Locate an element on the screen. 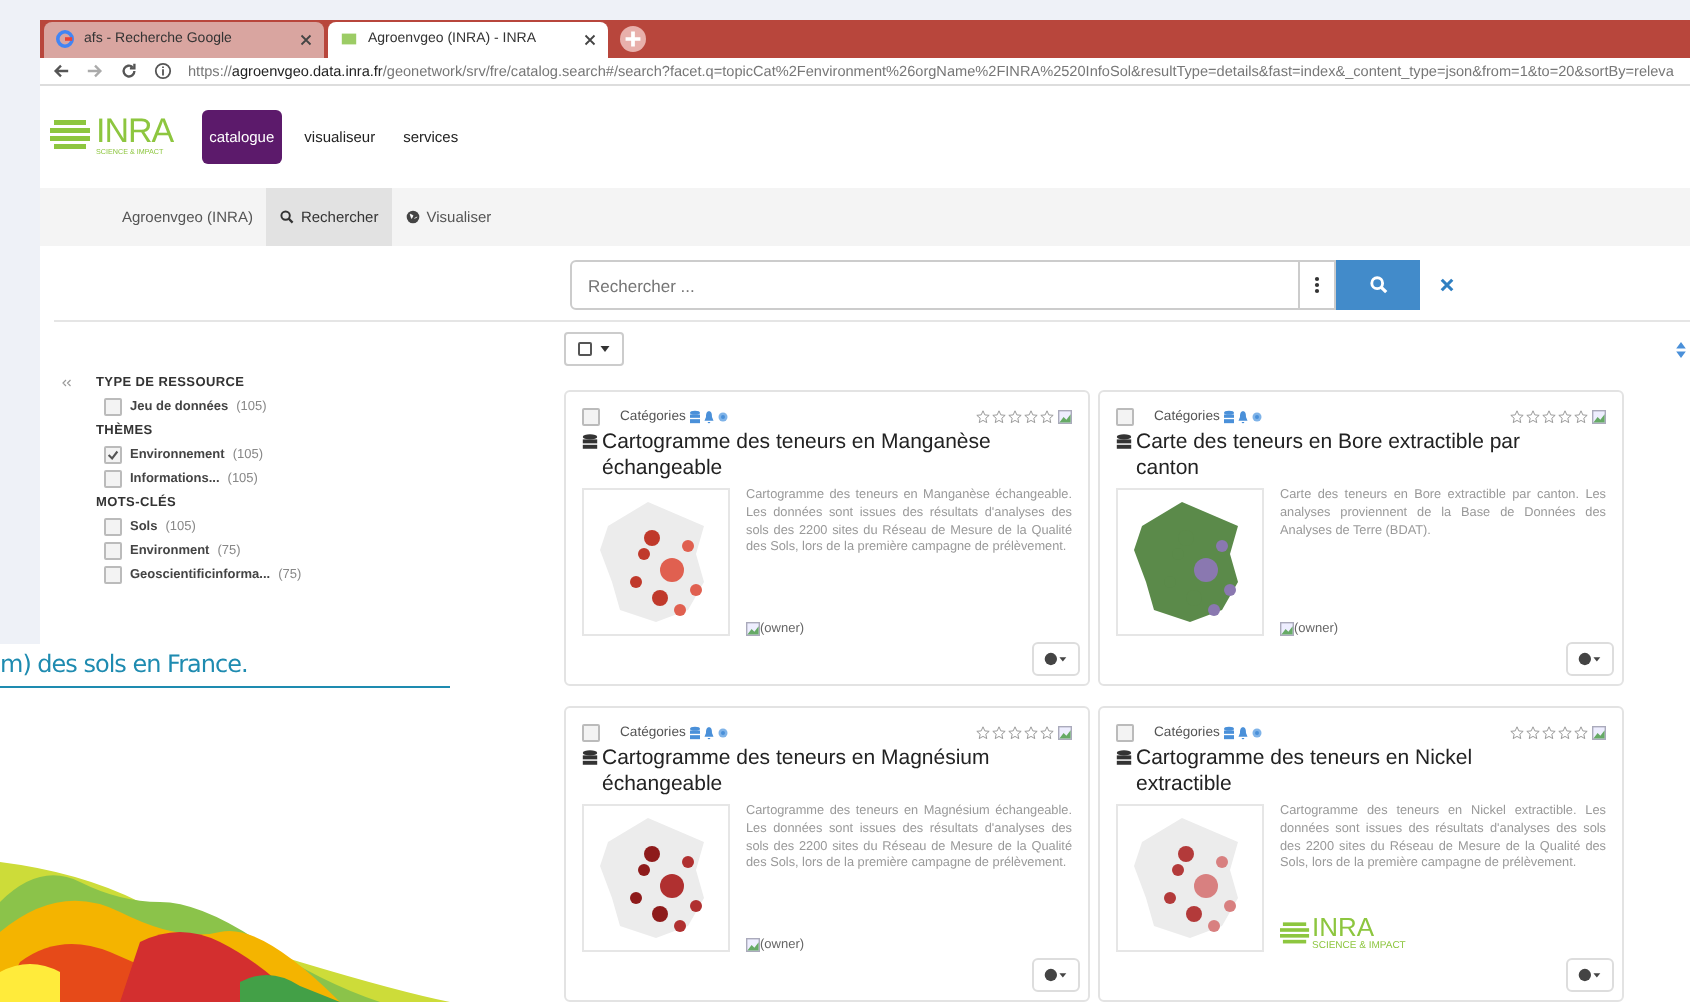  clear-icon is located at coordinates (1447, 285).